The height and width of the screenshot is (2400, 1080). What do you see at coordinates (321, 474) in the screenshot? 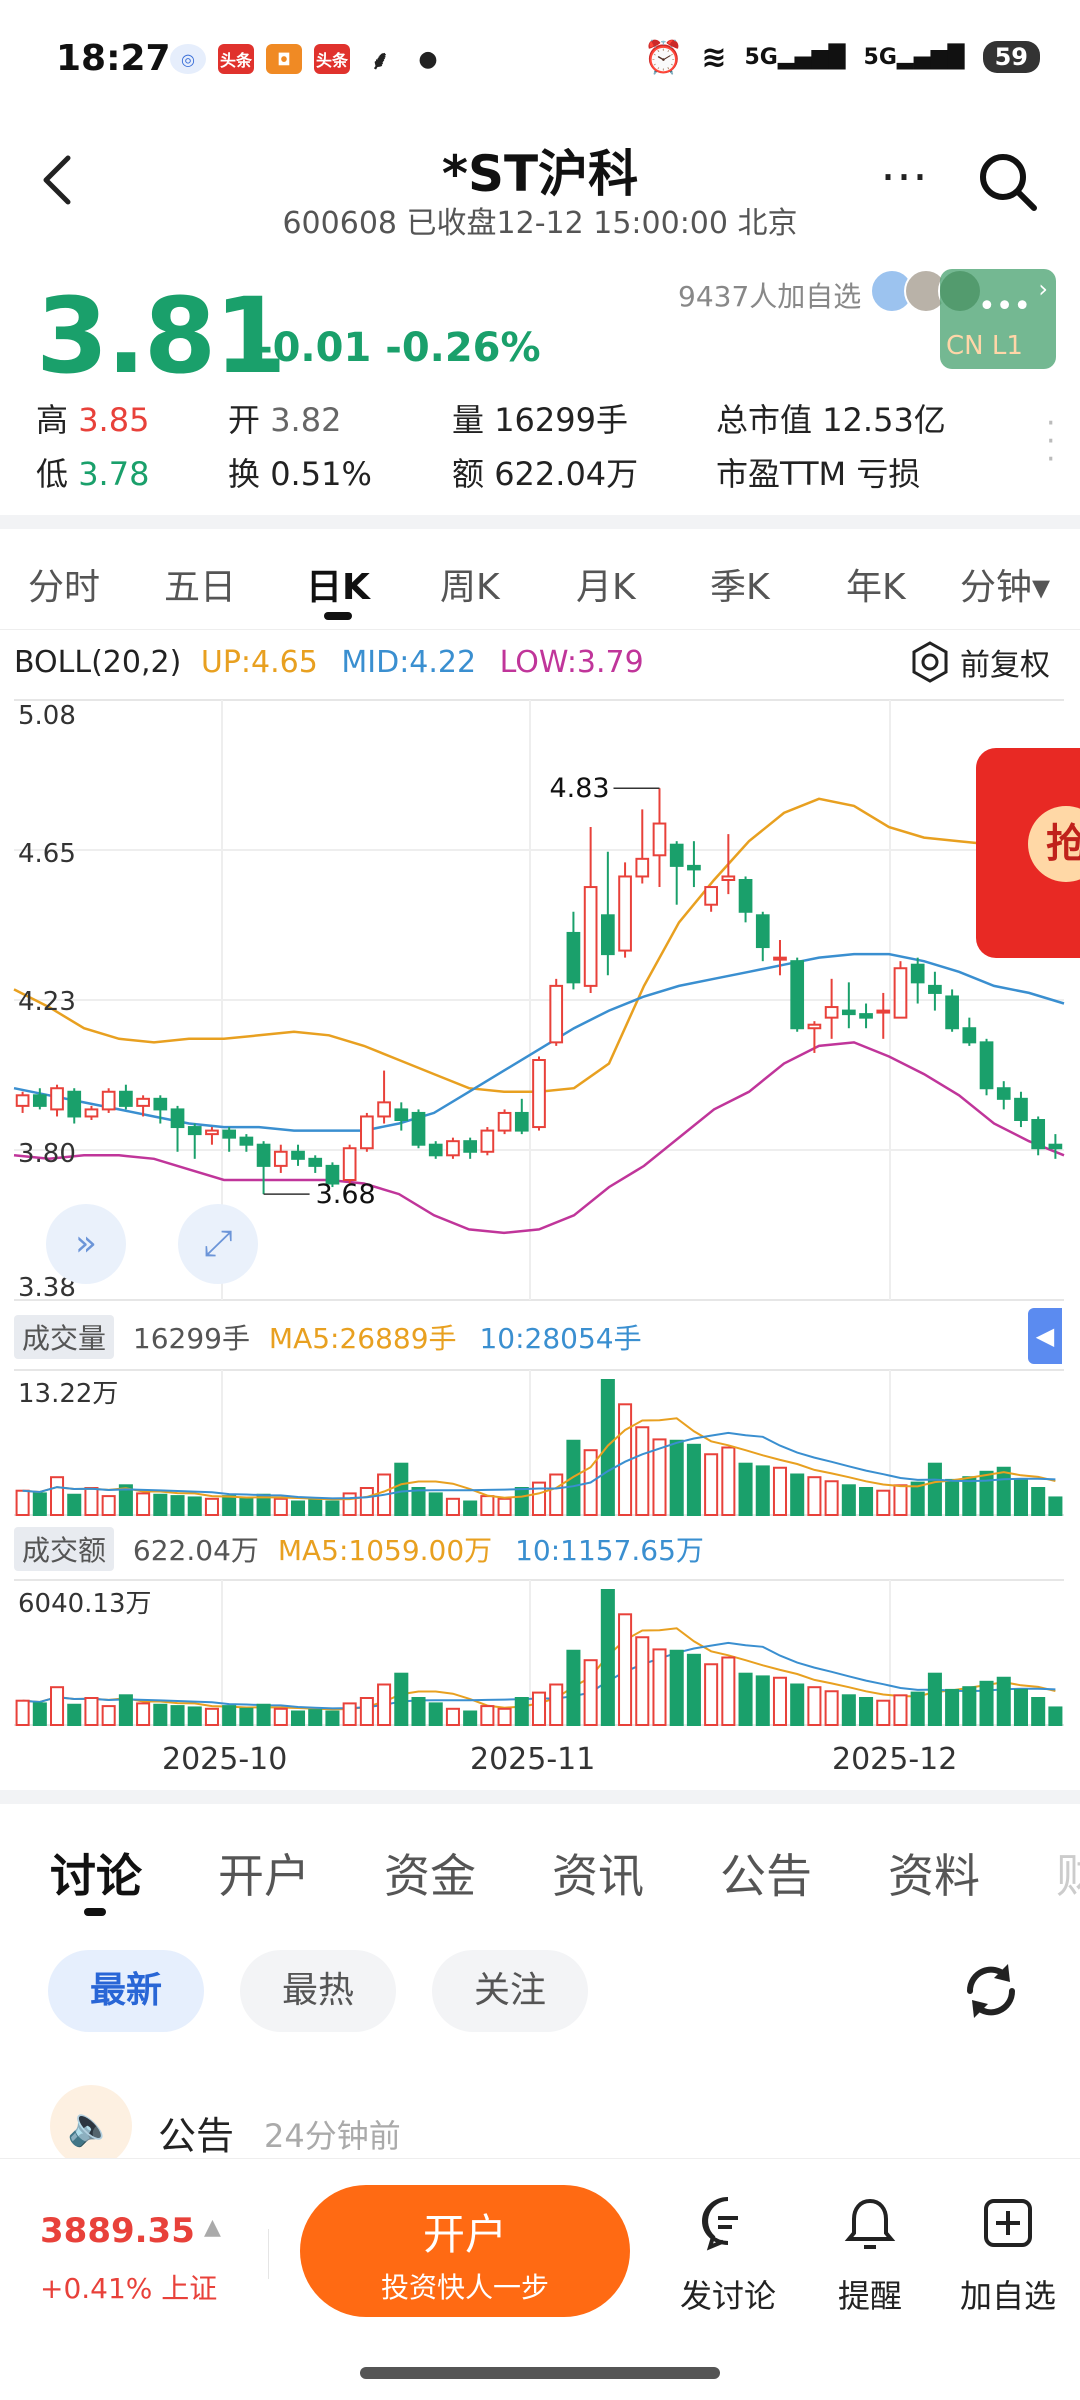
I see `turnover-value: 0.51%` at bounding box center [321, 474].